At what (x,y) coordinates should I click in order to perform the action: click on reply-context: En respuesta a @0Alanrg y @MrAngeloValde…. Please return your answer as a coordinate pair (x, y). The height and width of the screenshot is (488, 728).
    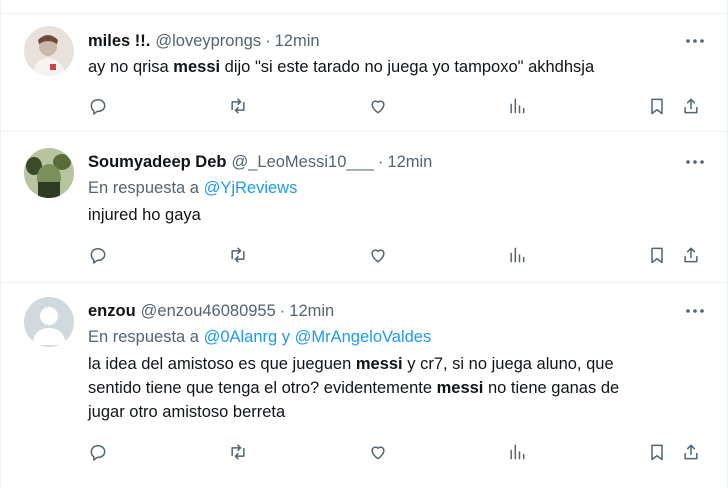
    Looking at the image, I should click on (260, 337).